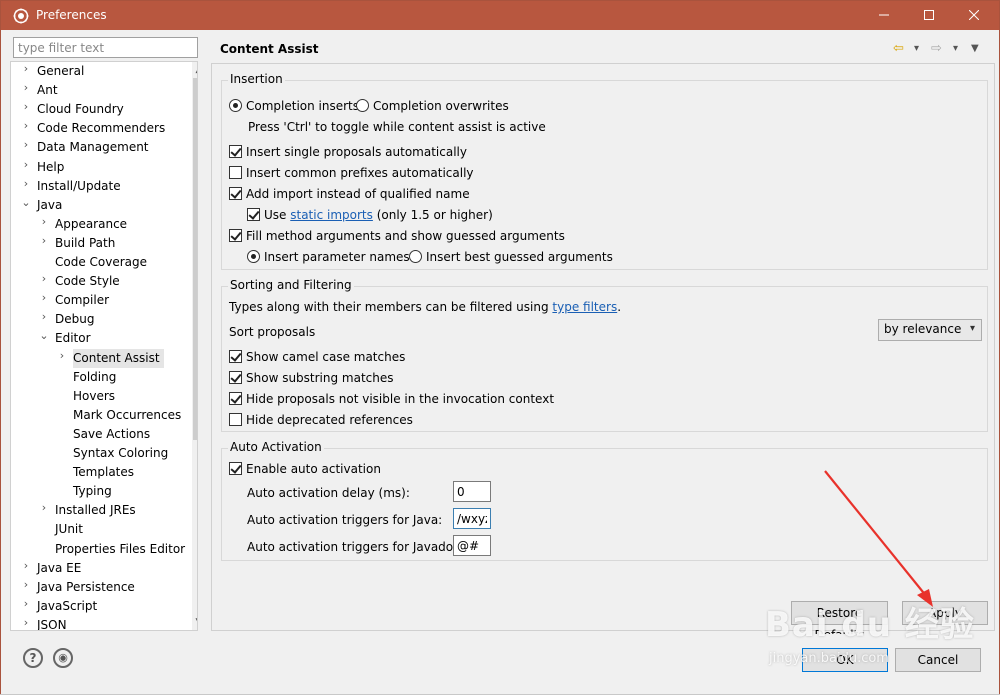  What do you see at coordinates (118, 358) in the screenshot?
I see `tree-item-content-assist: Content Assist` at bounding box center [118, 358].